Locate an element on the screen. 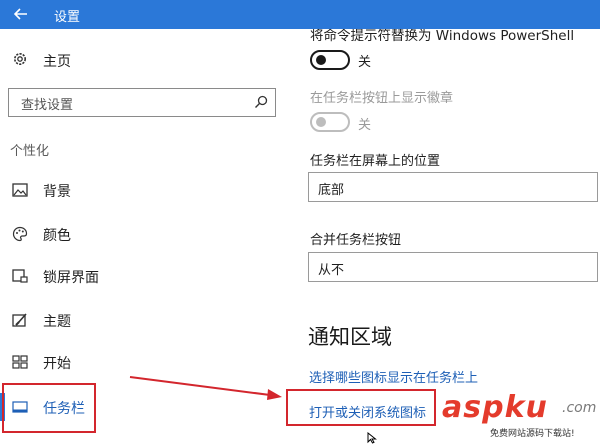  search-placeholder: 查找设置 is located at coordinates (47, 105).